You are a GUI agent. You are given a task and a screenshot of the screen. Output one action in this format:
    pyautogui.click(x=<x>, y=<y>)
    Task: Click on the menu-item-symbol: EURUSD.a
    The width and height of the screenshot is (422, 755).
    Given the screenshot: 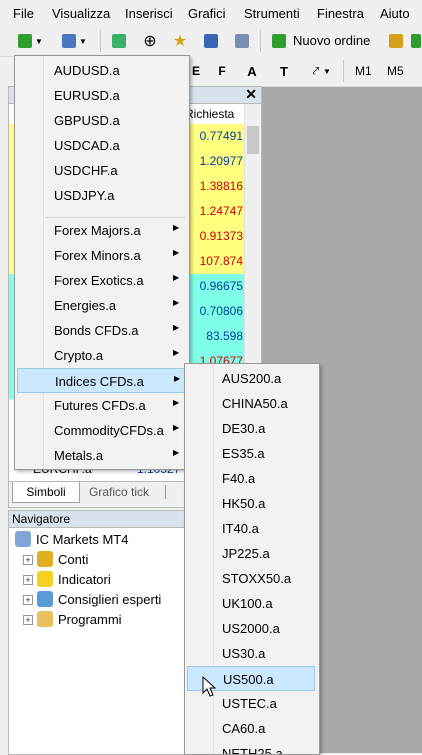 What is the action you would take?
    pyautogui.click(x=102, y=95)
    